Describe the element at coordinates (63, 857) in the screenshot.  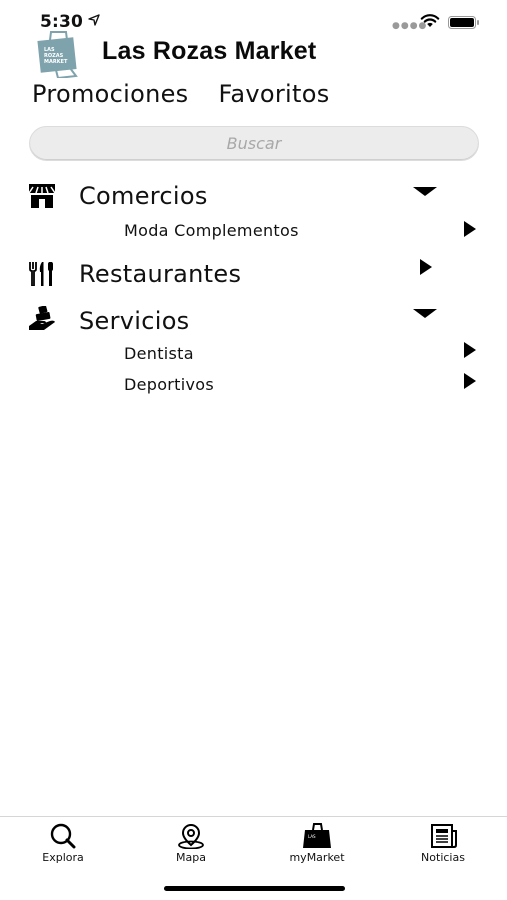
I see `tab-label: Explora` at that location.